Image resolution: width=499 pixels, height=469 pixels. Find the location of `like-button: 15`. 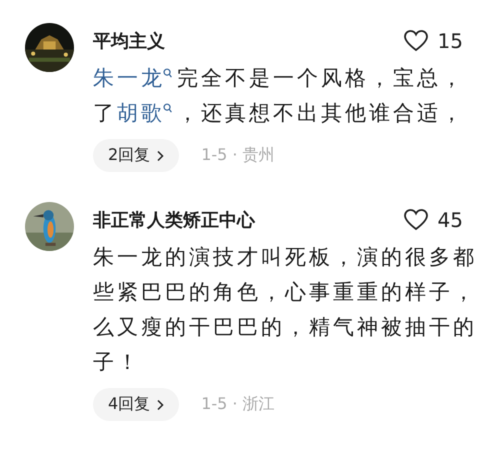

like-button: 15 is located at coordinates (433, 41).